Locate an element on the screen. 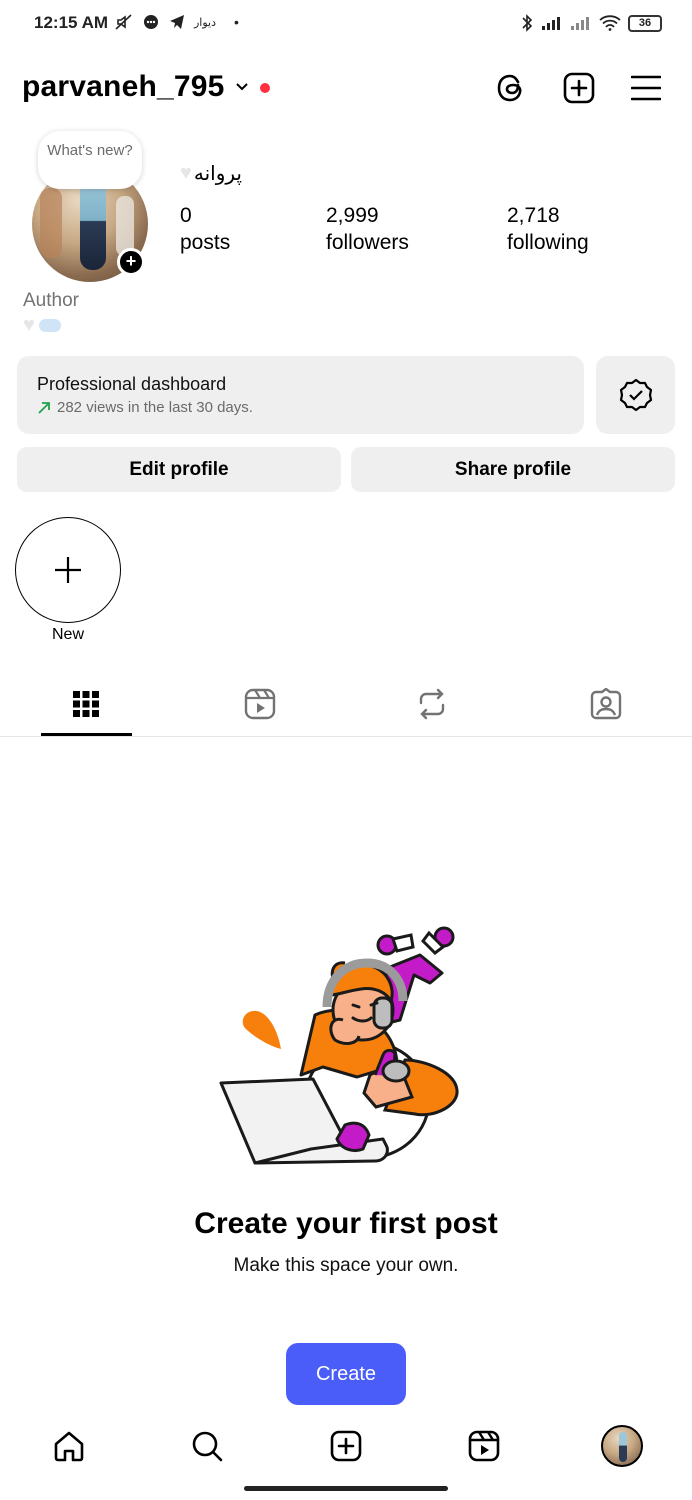 Image resolution: width=692 pixels, height=1500 pixels. following-stat: 2,718 following is located at coordinates (548, 229).